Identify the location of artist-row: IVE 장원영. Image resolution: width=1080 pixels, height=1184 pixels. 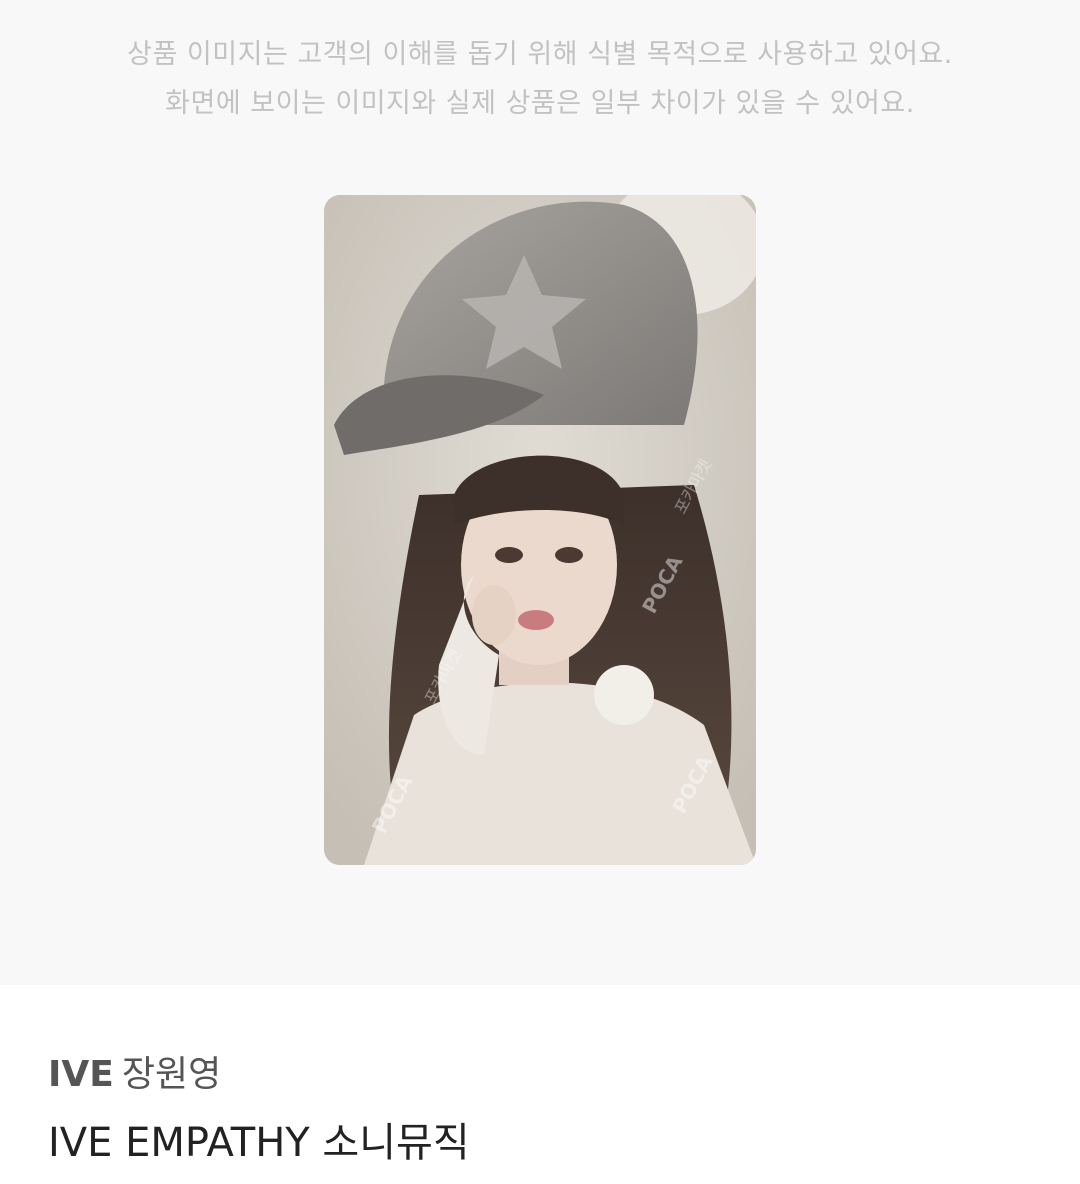
(543, 1075).